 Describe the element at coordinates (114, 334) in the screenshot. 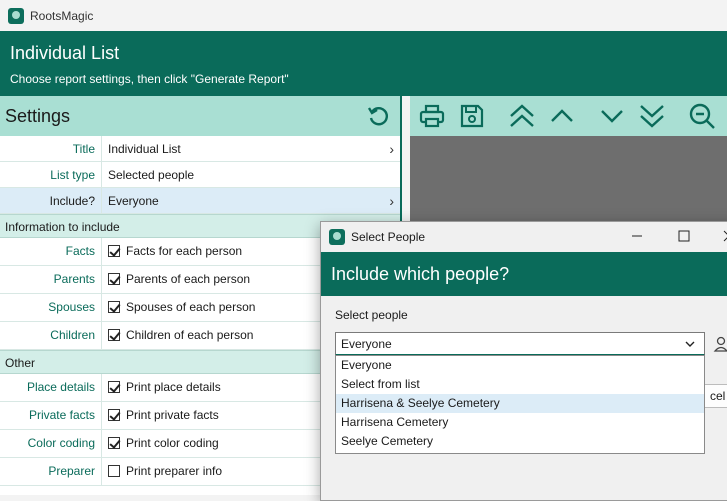

I see `children-checkbox` at that location.